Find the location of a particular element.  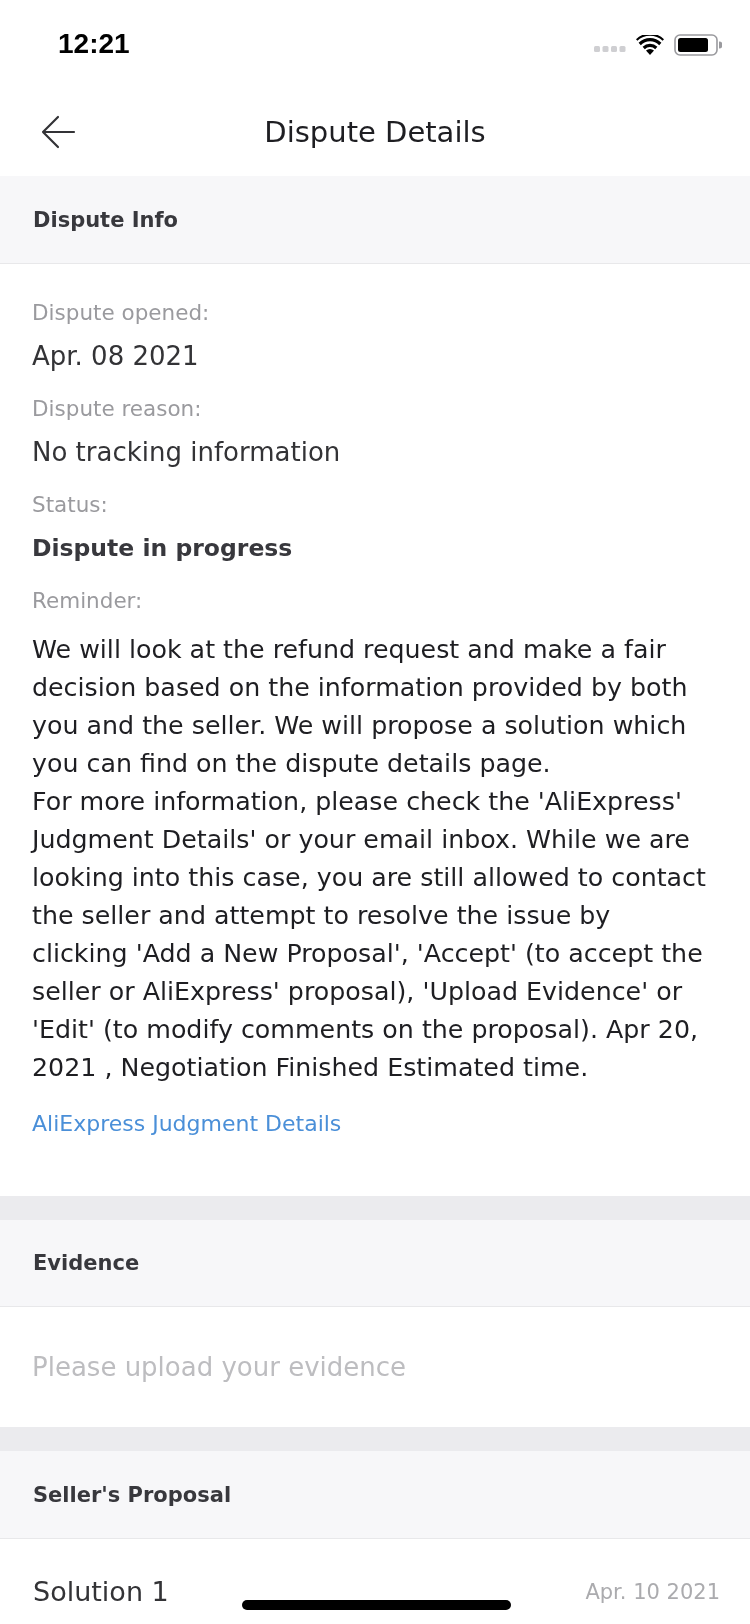

wifi-icon is located at coordinates (650, 45).